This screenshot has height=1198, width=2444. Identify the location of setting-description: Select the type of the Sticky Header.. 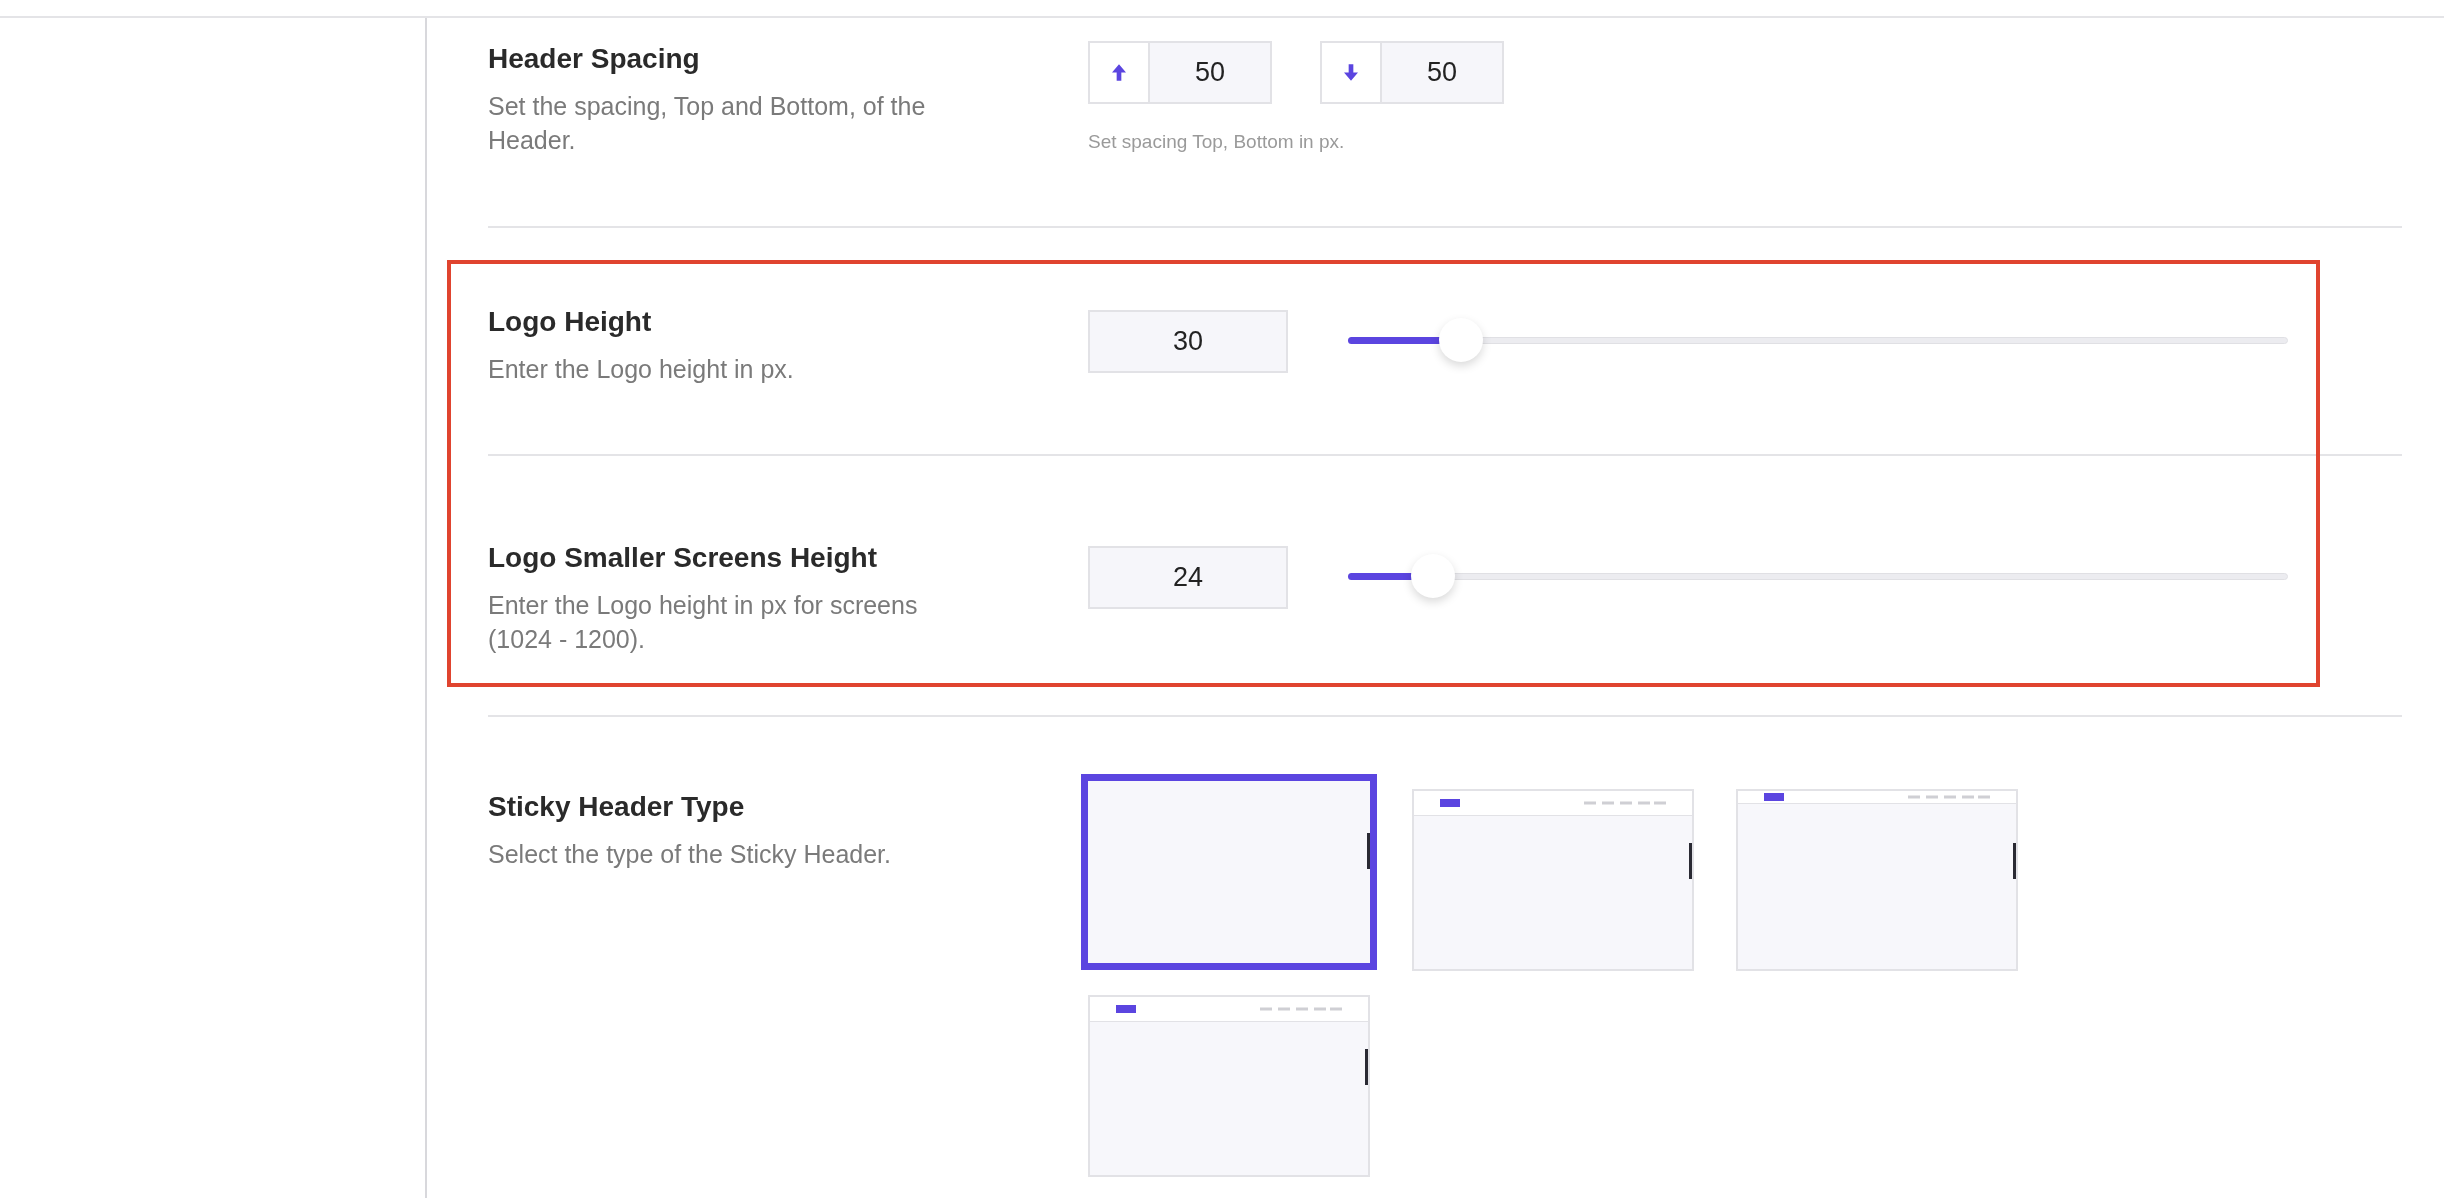
(690, 854).